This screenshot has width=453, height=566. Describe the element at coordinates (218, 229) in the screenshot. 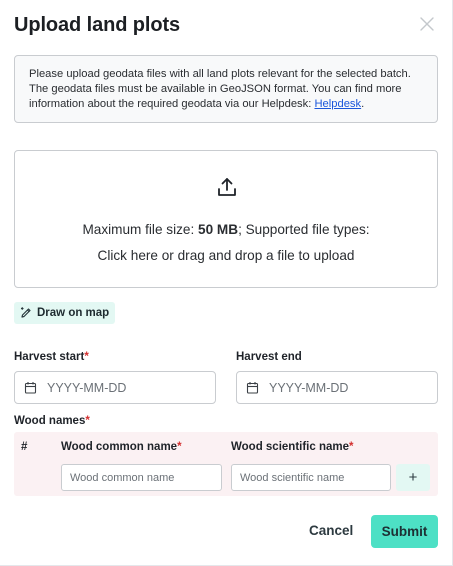

I see `max-size-value: 50 MB` at that location.